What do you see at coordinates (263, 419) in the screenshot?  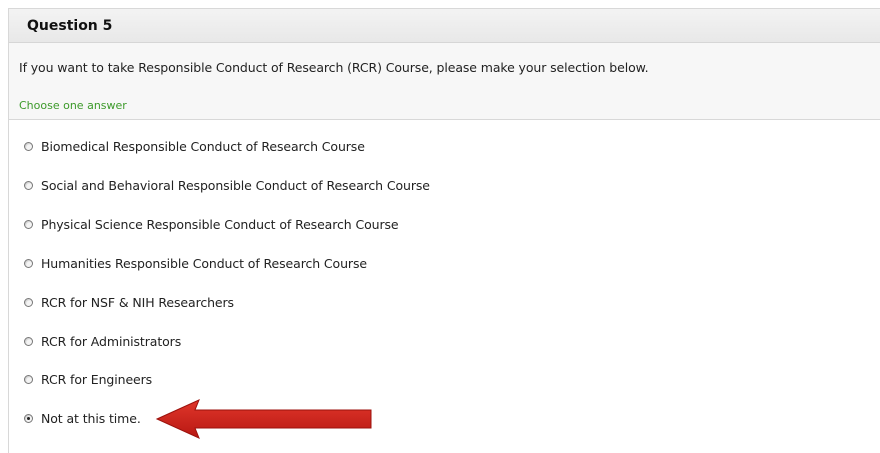 I see `red-arrow-icon` at bounding box center [263, 419].